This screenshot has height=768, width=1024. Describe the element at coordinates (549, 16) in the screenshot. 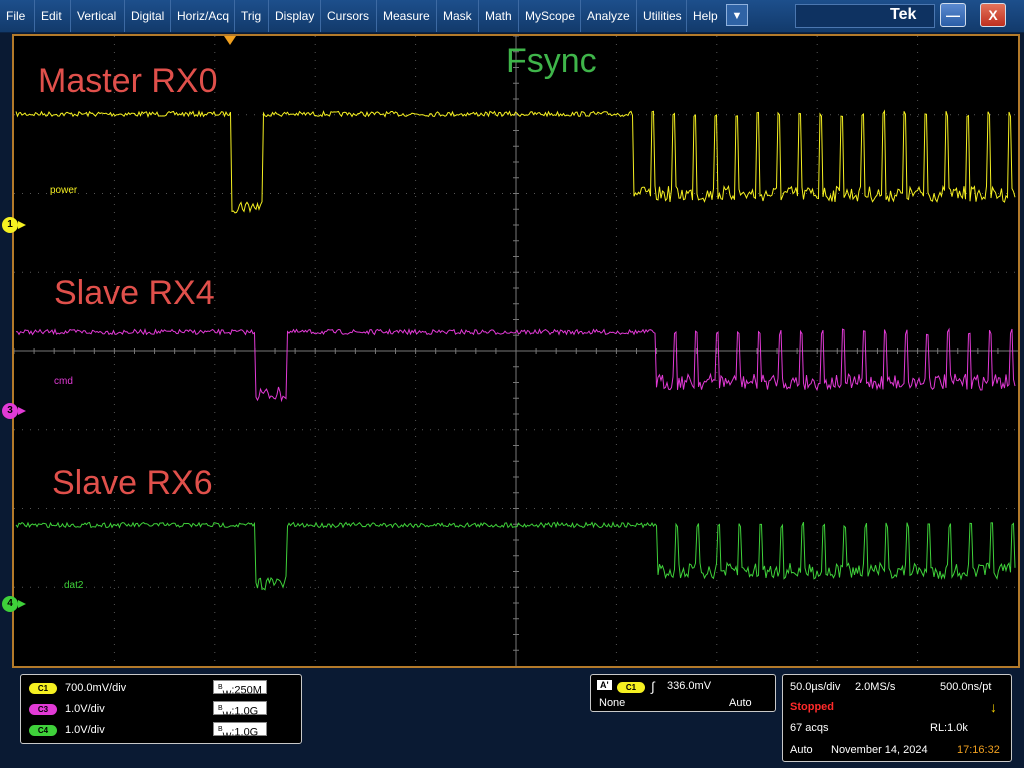

I see `menu-myscope: MyScope` at that location.